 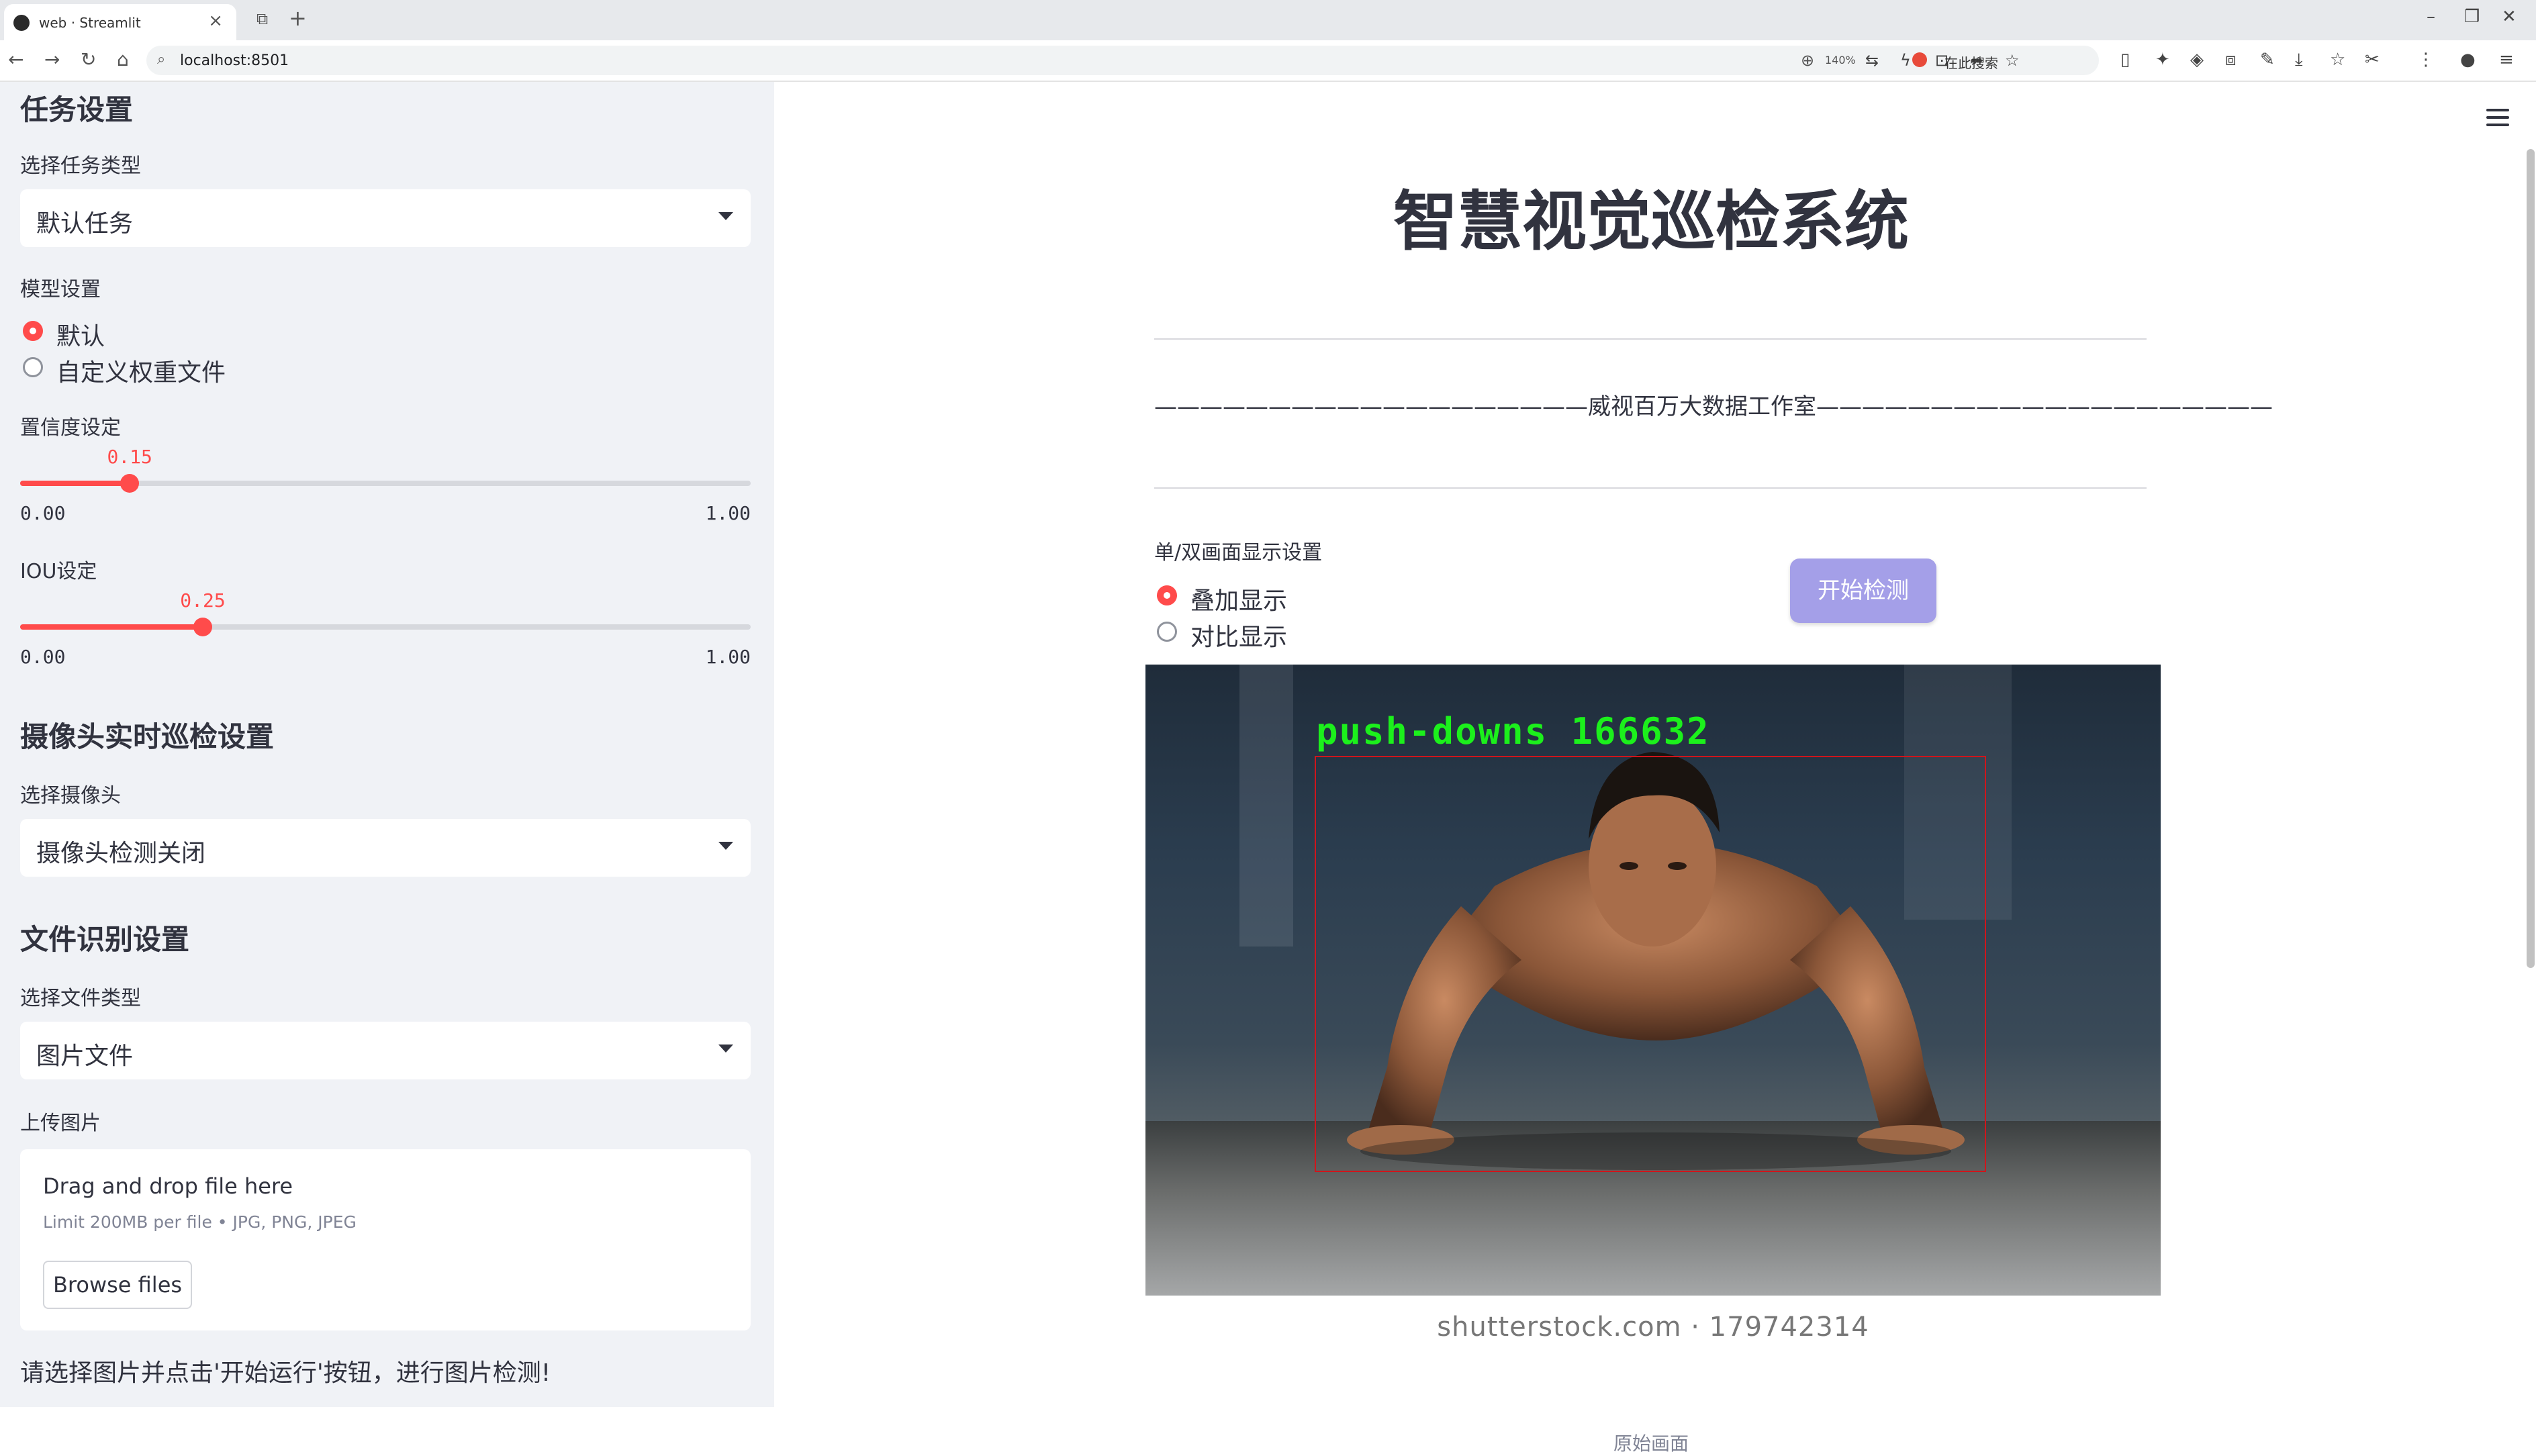 I want to click on camera-select: 摄像头检测关闭, so click(x=385, y=848).